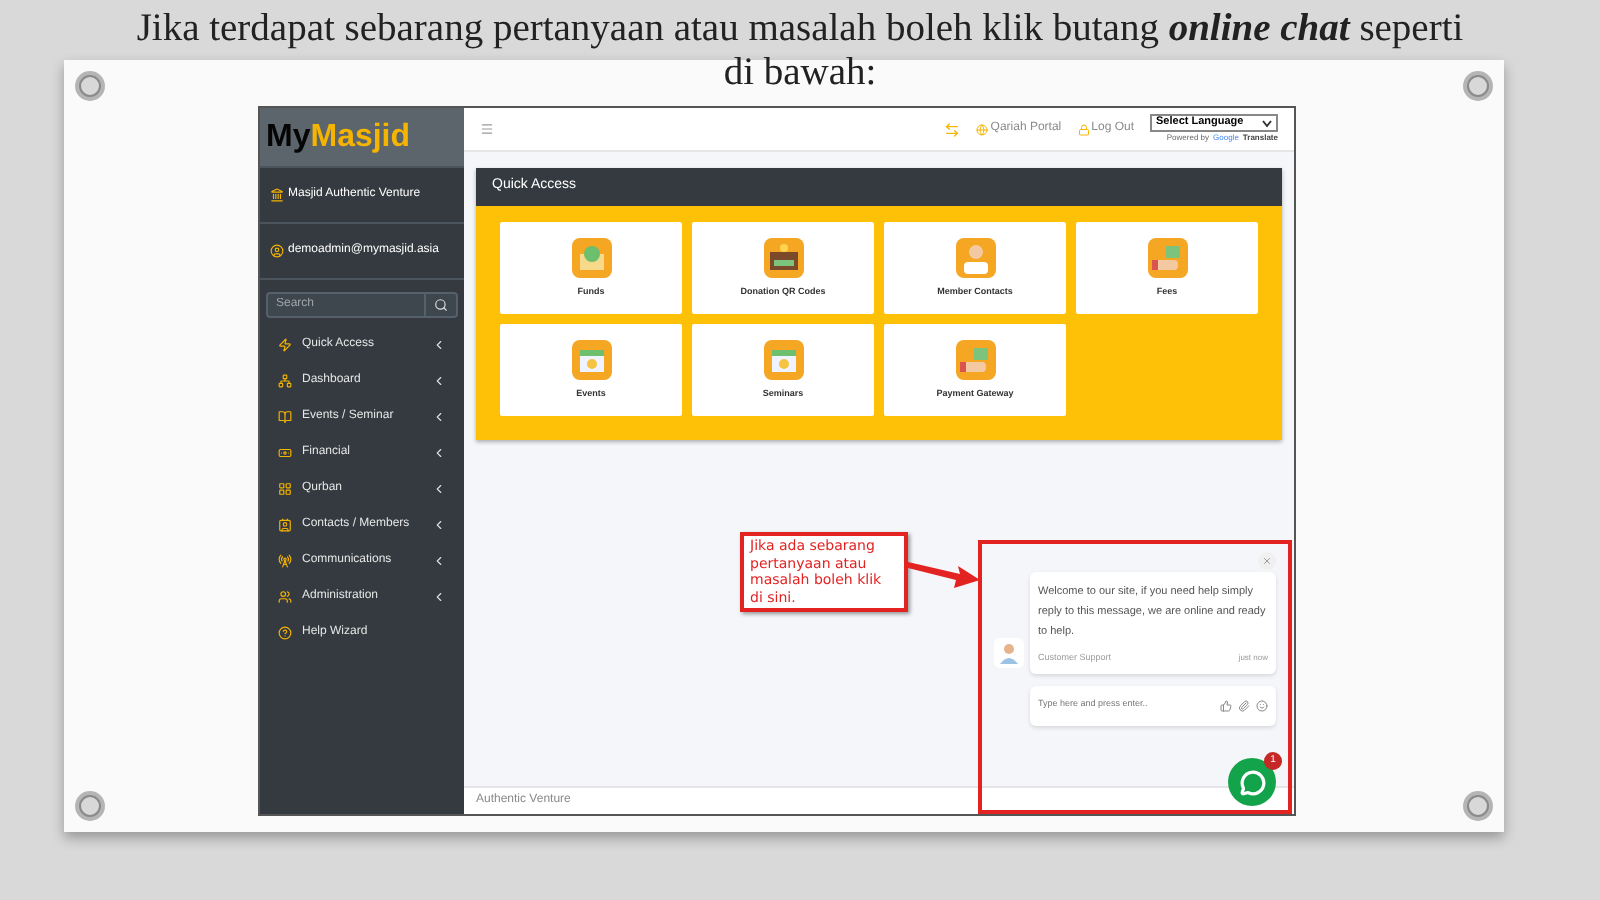 The height and width of the screenshot is (900, 1600). Describe the element at coordinates (1252, 782) in the screenshot. I see `chat-bubble-icon` at that location.